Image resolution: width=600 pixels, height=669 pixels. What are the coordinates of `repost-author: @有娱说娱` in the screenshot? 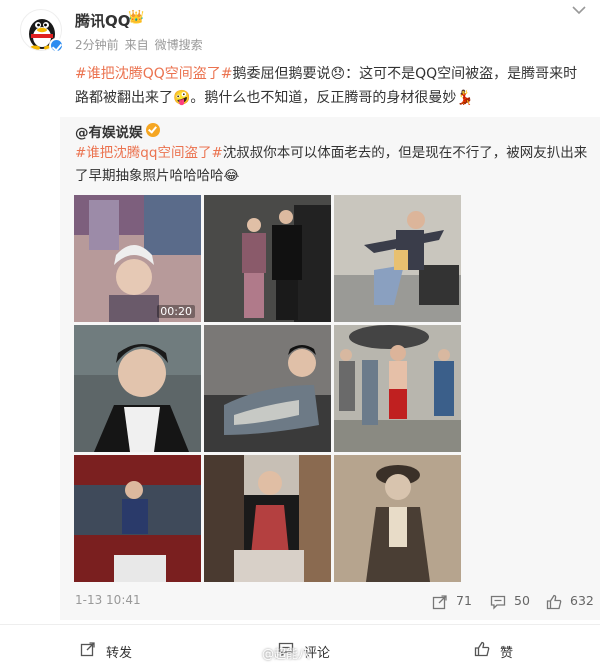 It's located at (109, 131).